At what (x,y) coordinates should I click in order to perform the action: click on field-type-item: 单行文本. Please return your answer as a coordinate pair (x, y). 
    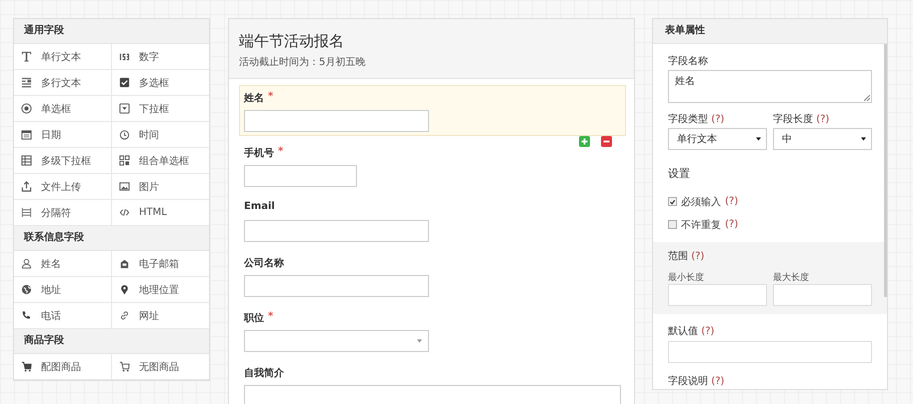
    Looking at the image, I should click on (62, 56).